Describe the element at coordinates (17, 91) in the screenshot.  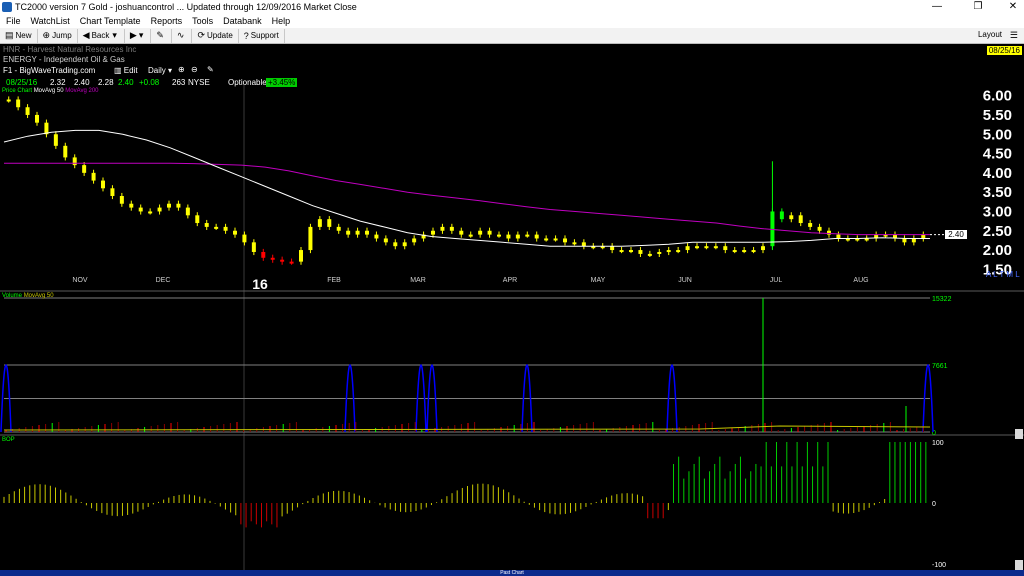
I see `price-legend-label: Price Chart` at that location.